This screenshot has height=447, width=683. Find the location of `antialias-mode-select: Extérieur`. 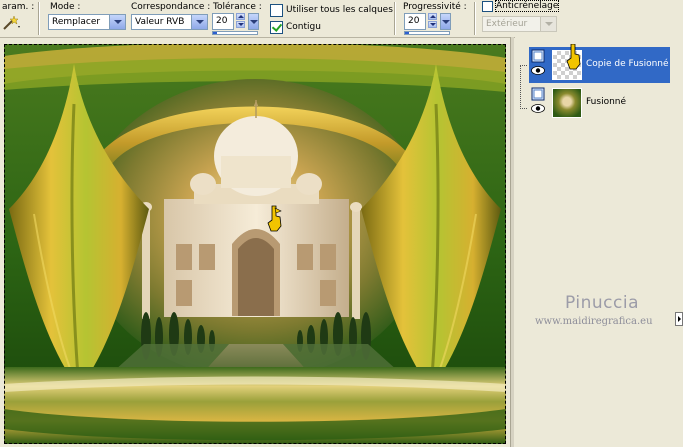

antialias-mode-select: Extérieur is located at coordinates (519, 24).